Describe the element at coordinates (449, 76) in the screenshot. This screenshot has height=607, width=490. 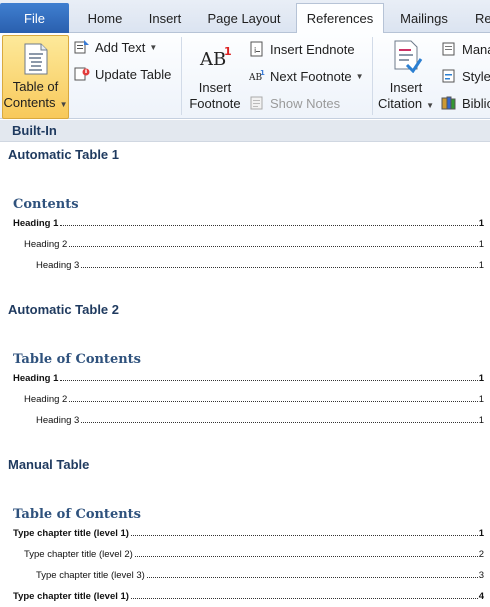
I see `style-icon` at that location.